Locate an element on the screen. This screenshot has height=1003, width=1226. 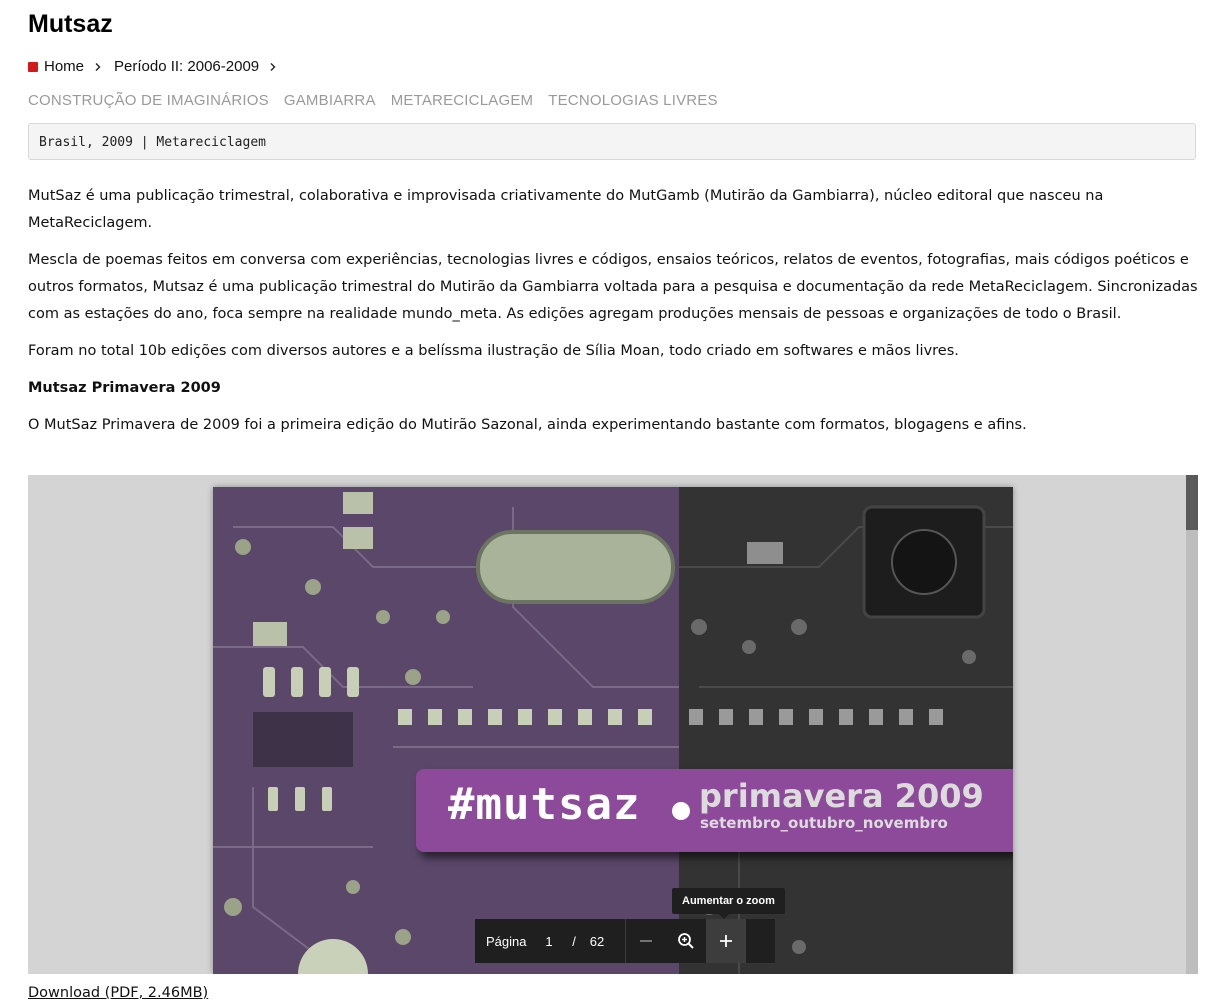
page-label: Página is located at coordinates (506, 941).